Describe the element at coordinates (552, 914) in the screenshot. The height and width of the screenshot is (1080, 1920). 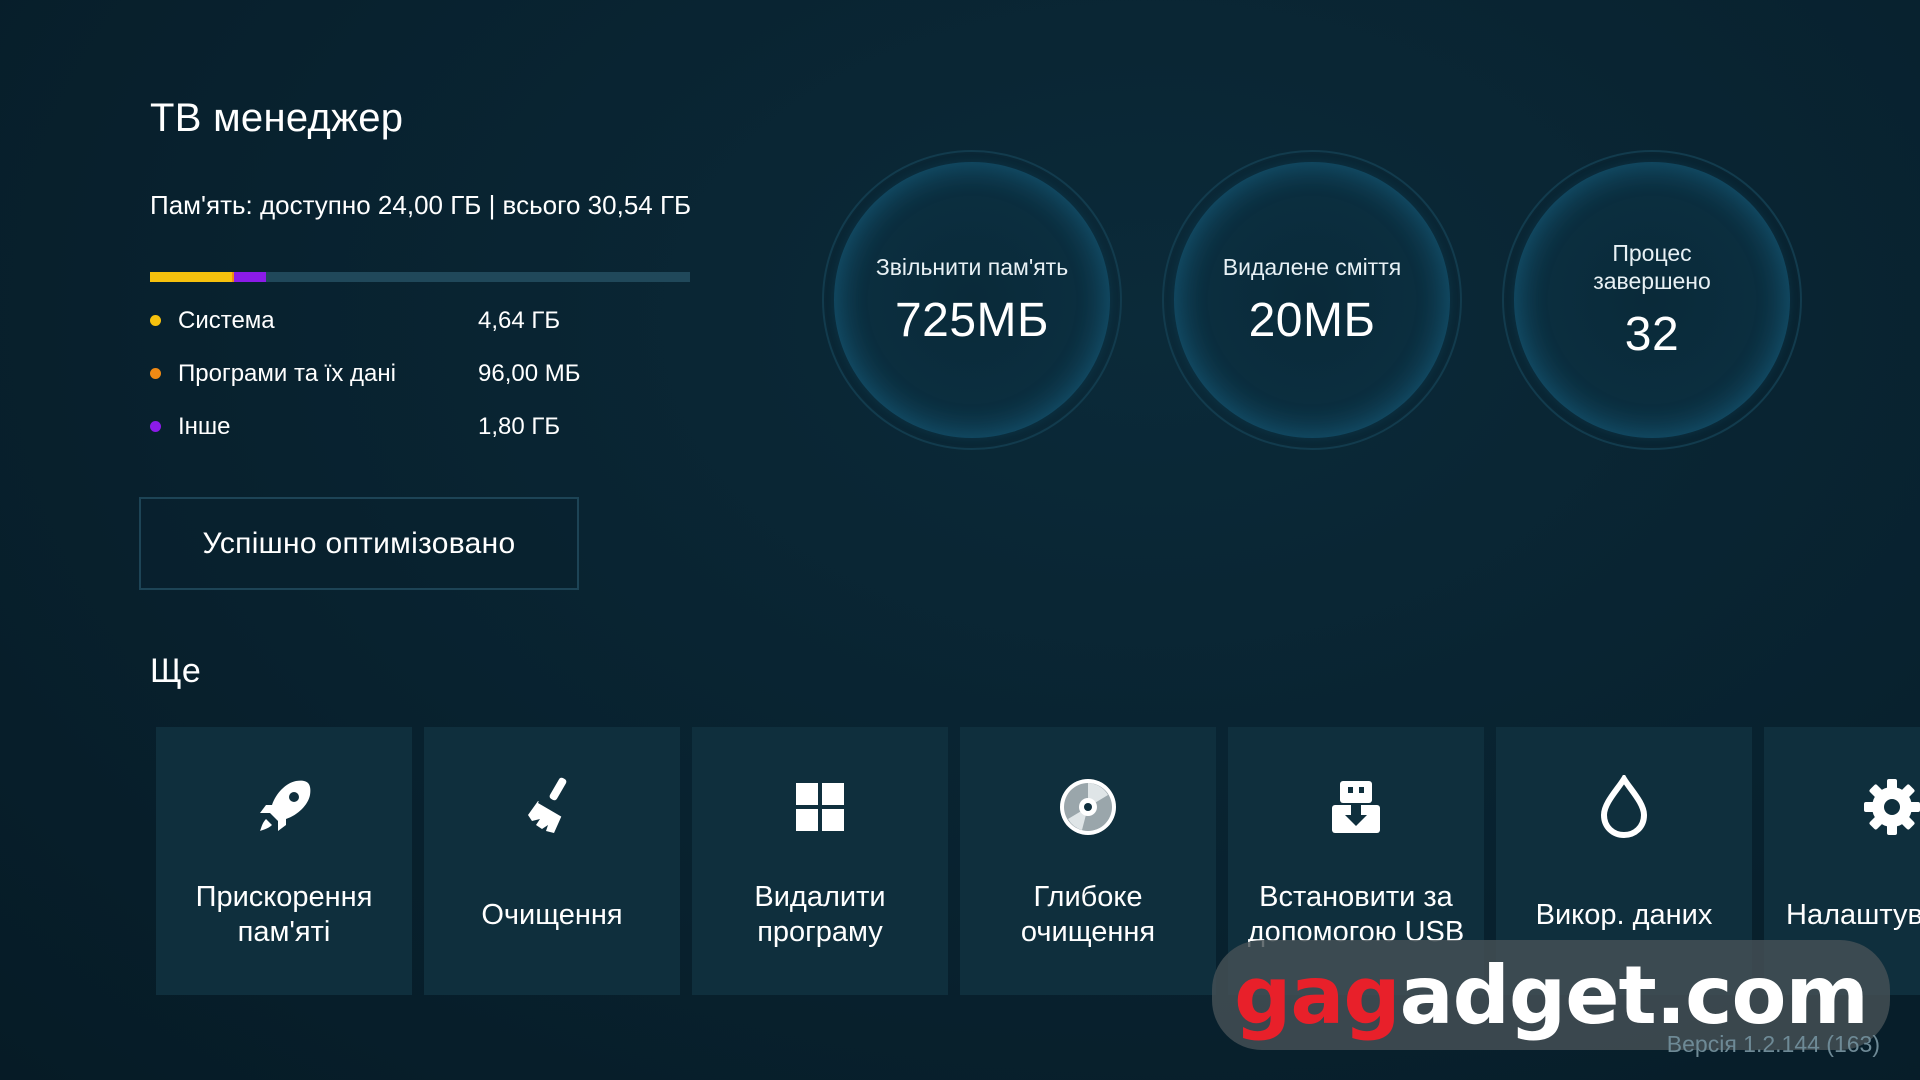
I see `tile-label: Очищення` at that location.